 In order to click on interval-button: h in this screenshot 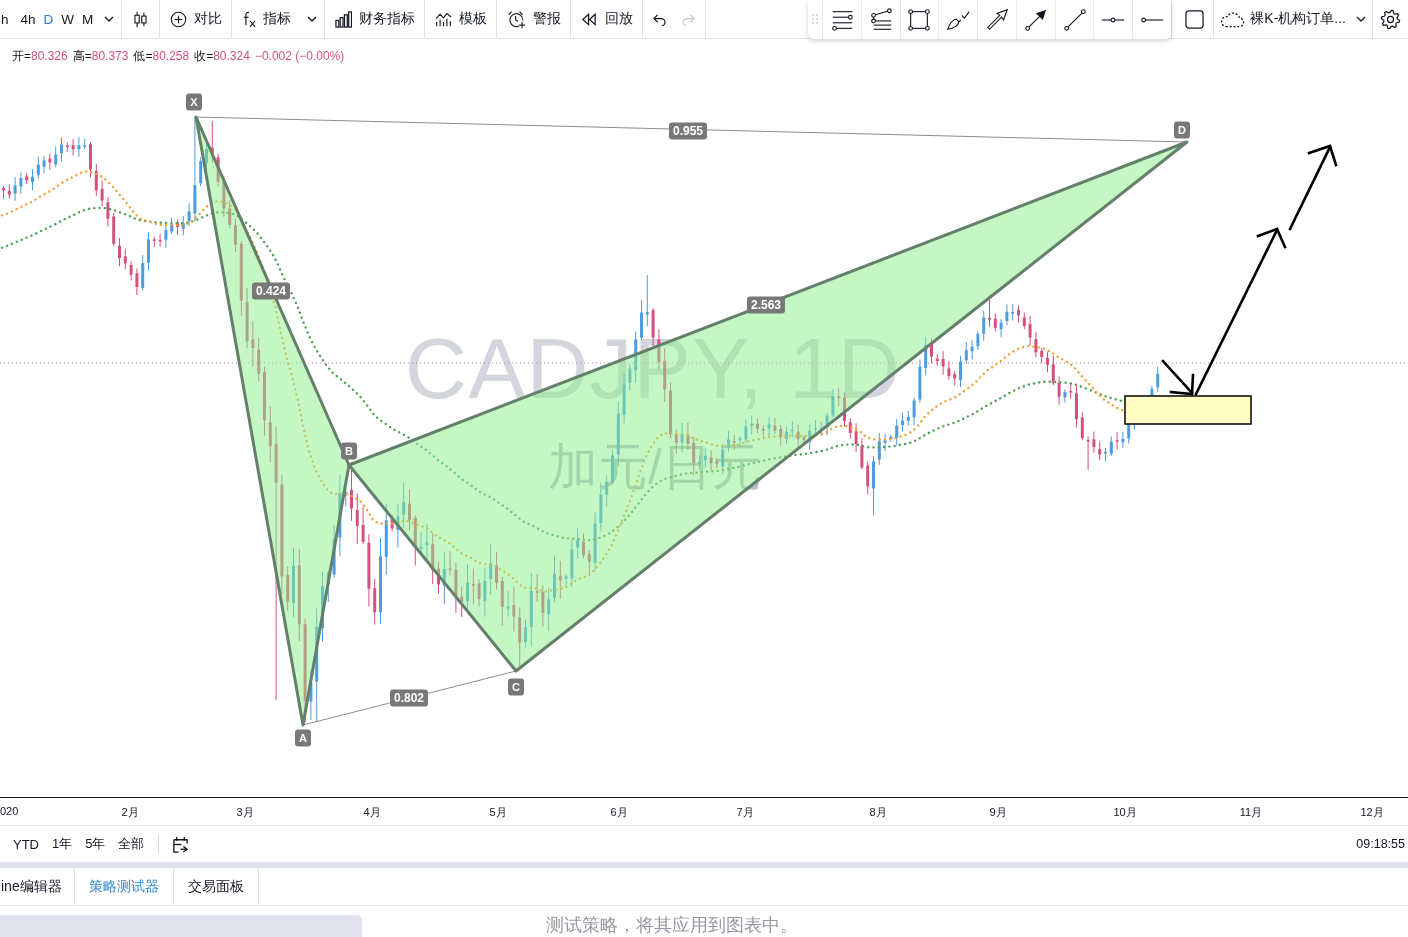, I will do `click(8, 19)`.